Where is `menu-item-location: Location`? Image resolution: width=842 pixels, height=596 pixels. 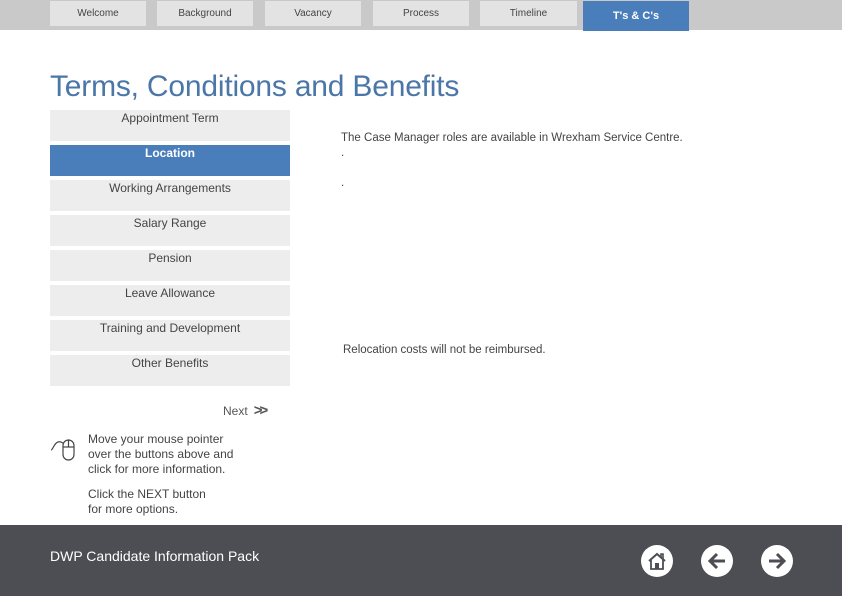 menu-item-location: Location is located at coordinates (170, 160).